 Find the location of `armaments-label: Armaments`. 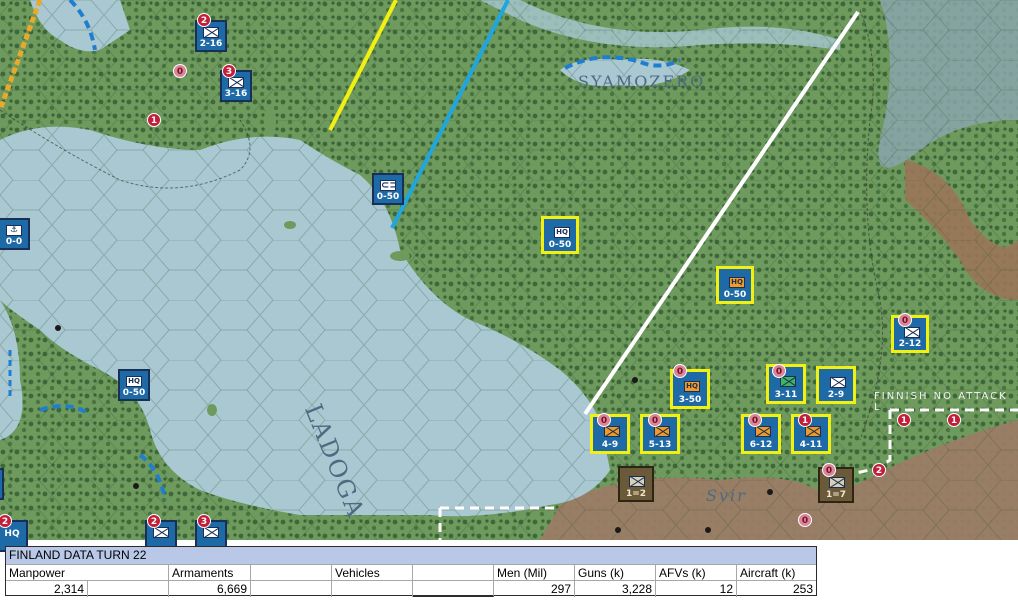

armaments-label: Armaments is located at coordinates (210, 573).